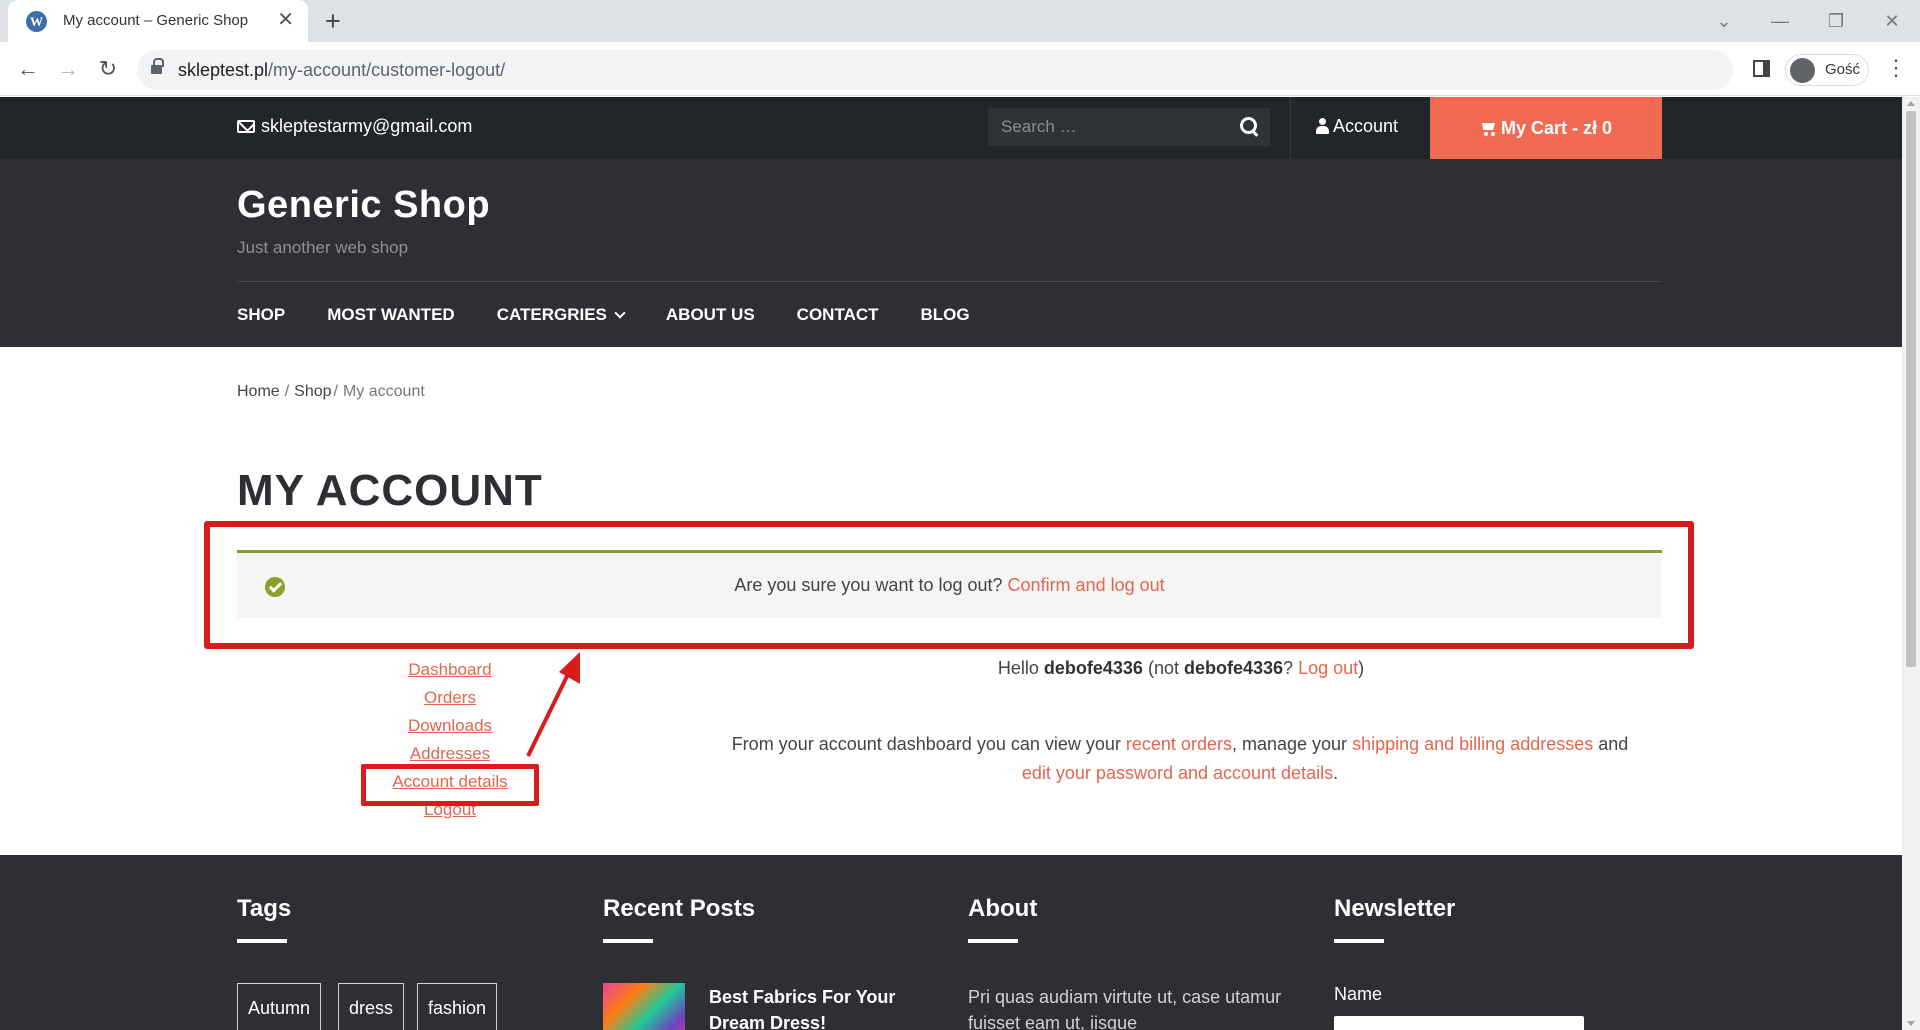 The height and width of the screenshot is (1030, 1920). What do you see at coordinates (157, 66) in the screenshot?
I see `lock-icon` at bounding box center [157, 66].